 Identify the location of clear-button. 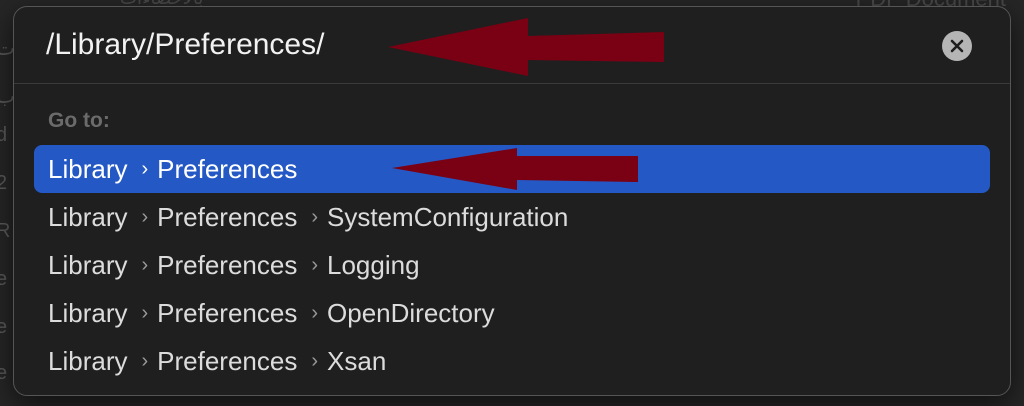
(957, 46).